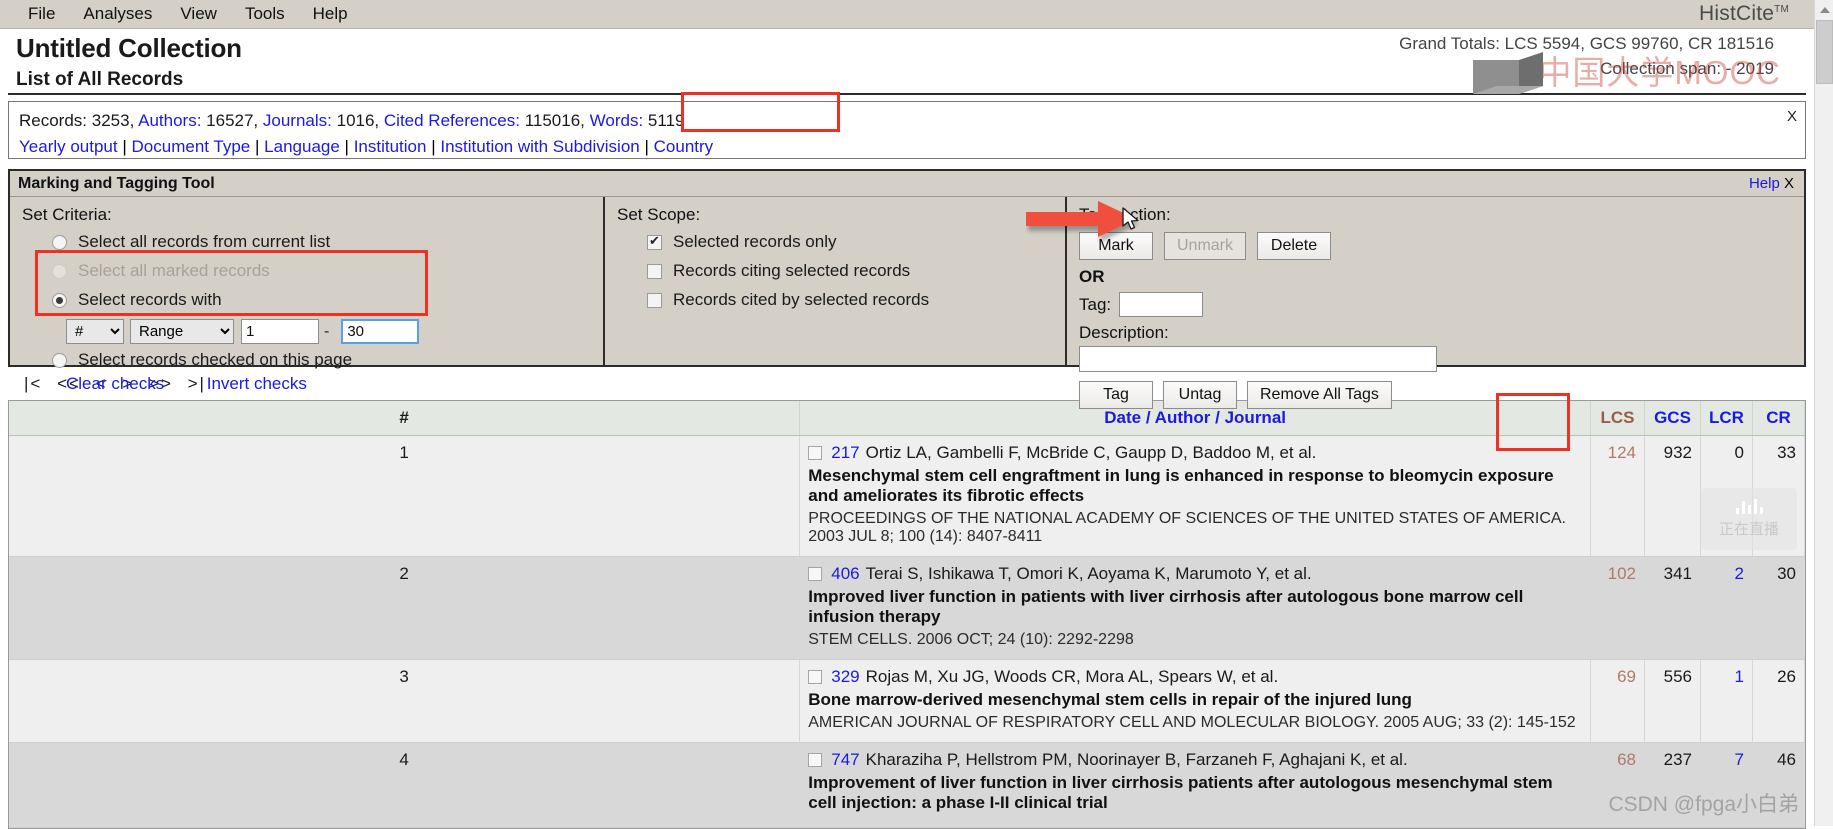  I want to click on row-record-id-link: 406, so click(845, 574).